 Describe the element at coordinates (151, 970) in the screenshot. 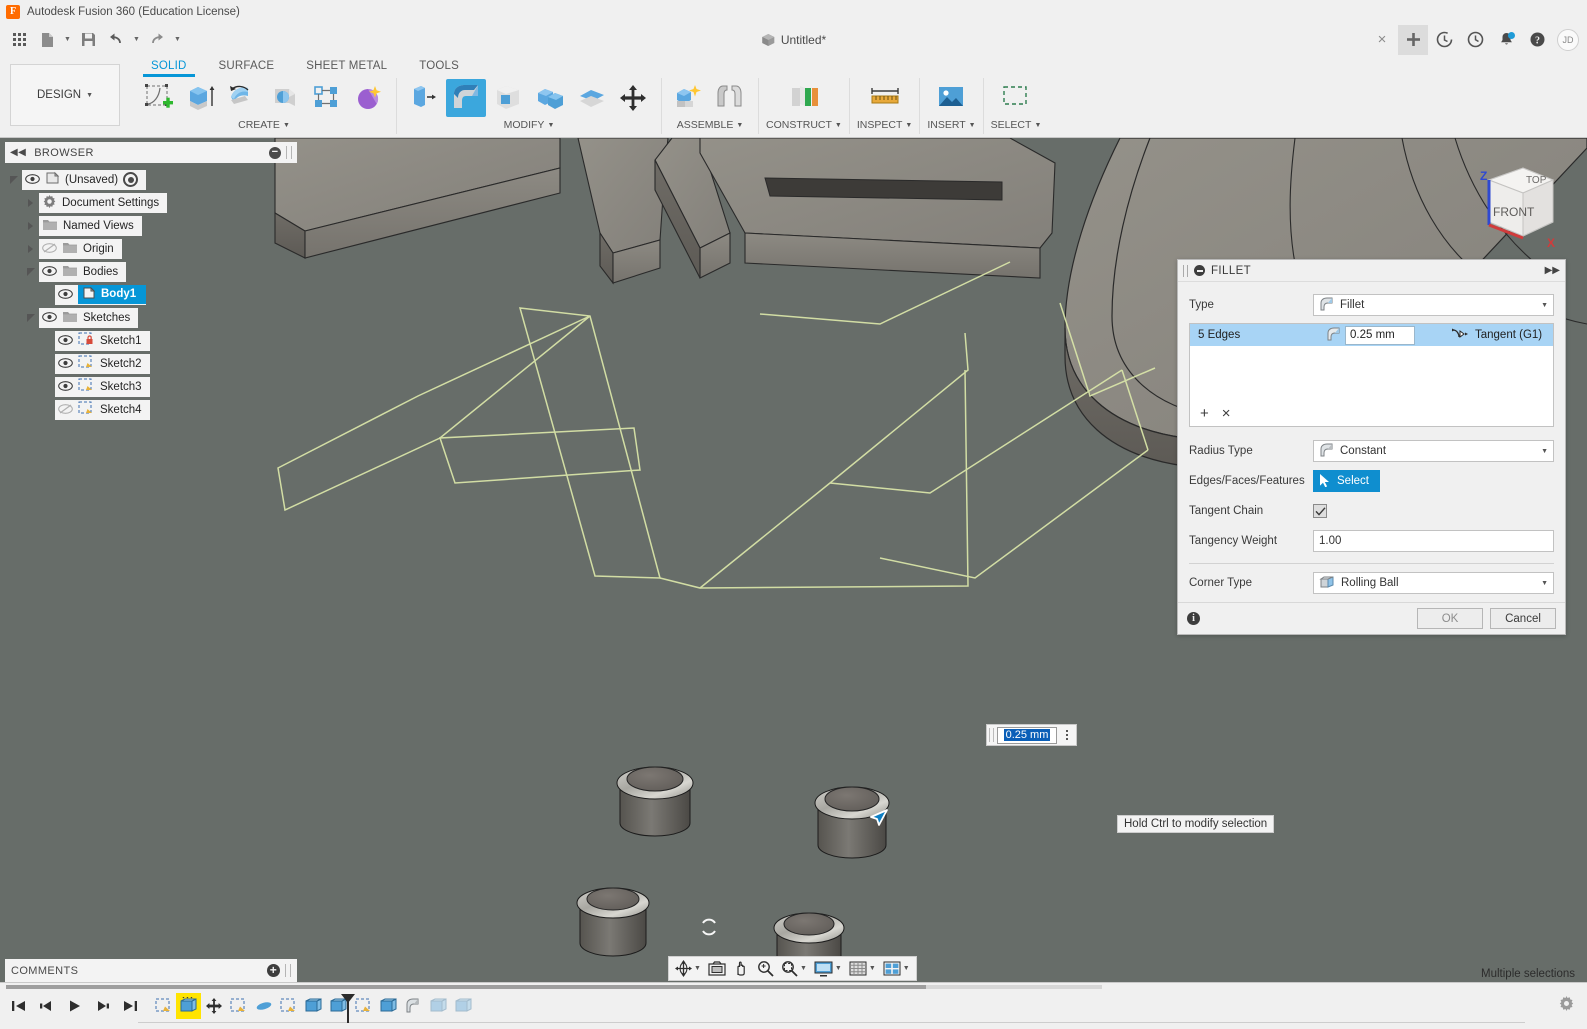

I see `comments-panel: COMMENTS +` at that location.